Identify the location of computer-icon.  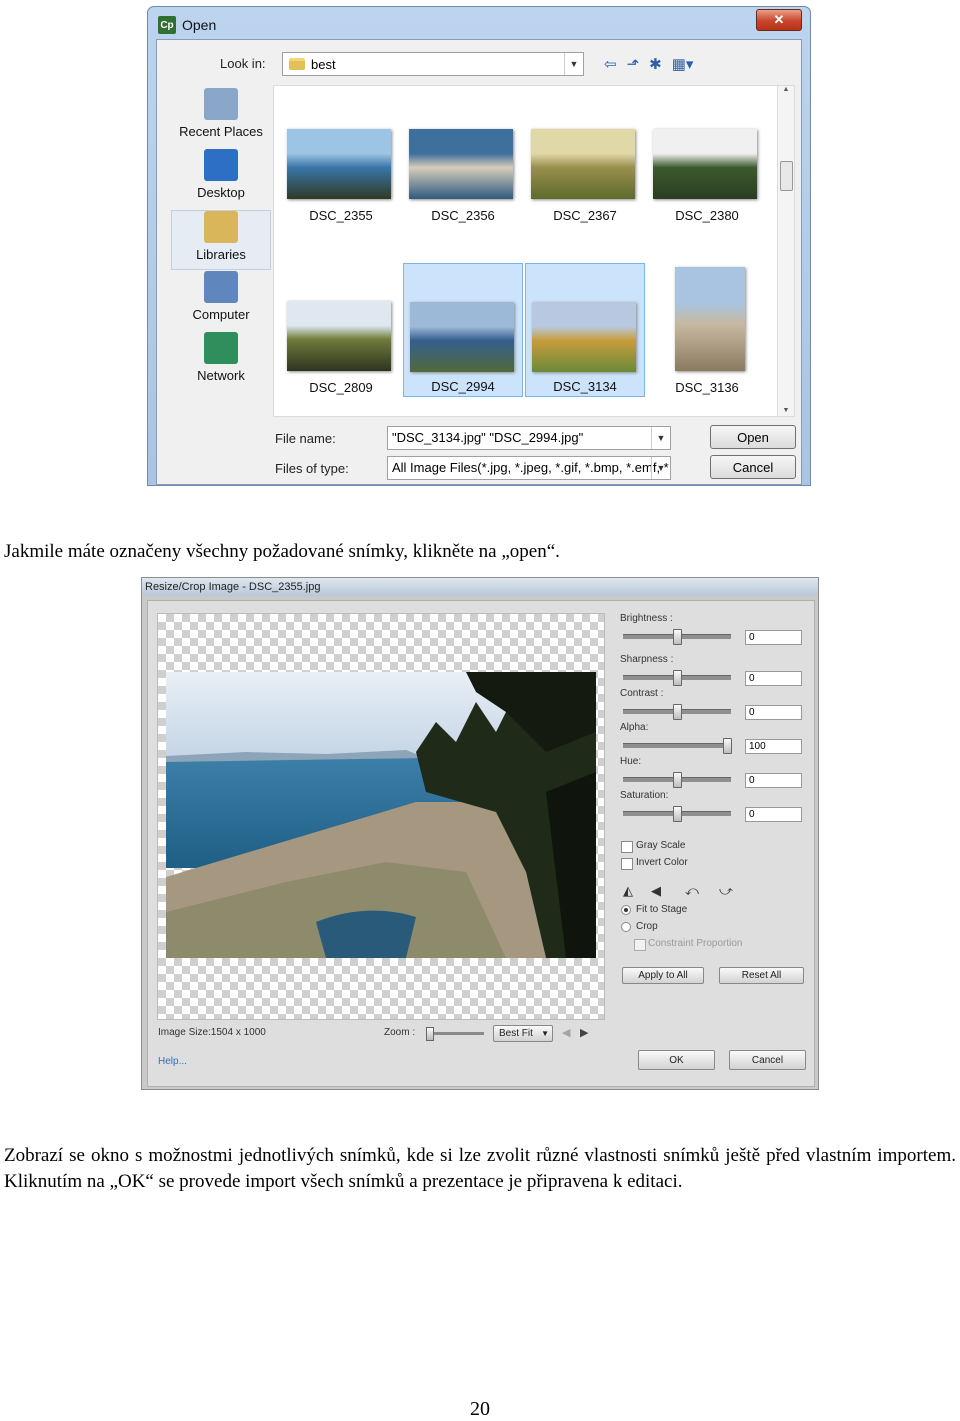
(221, 287).